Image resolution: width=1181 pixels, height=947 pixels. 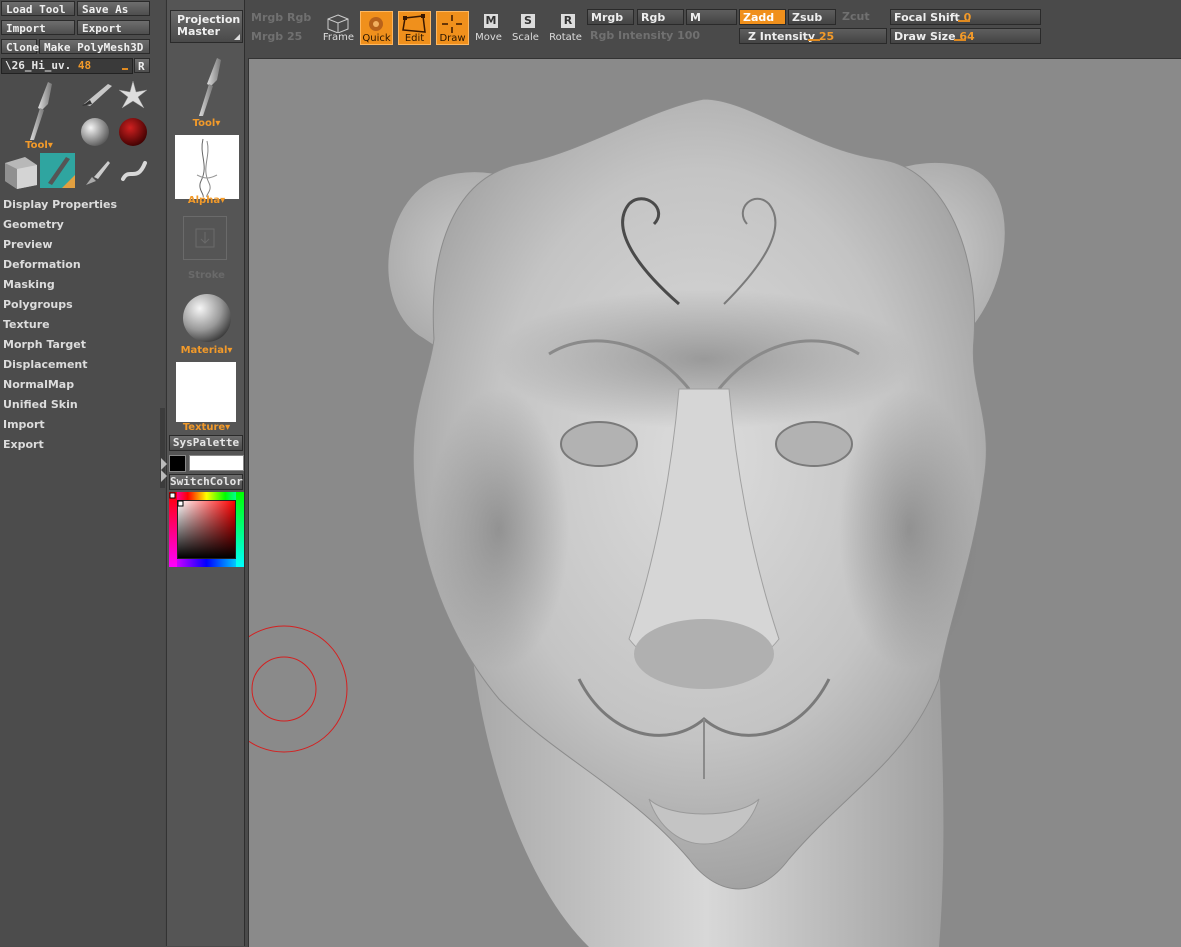 I want to click on cube-thumb, so click(x=20, y=172).